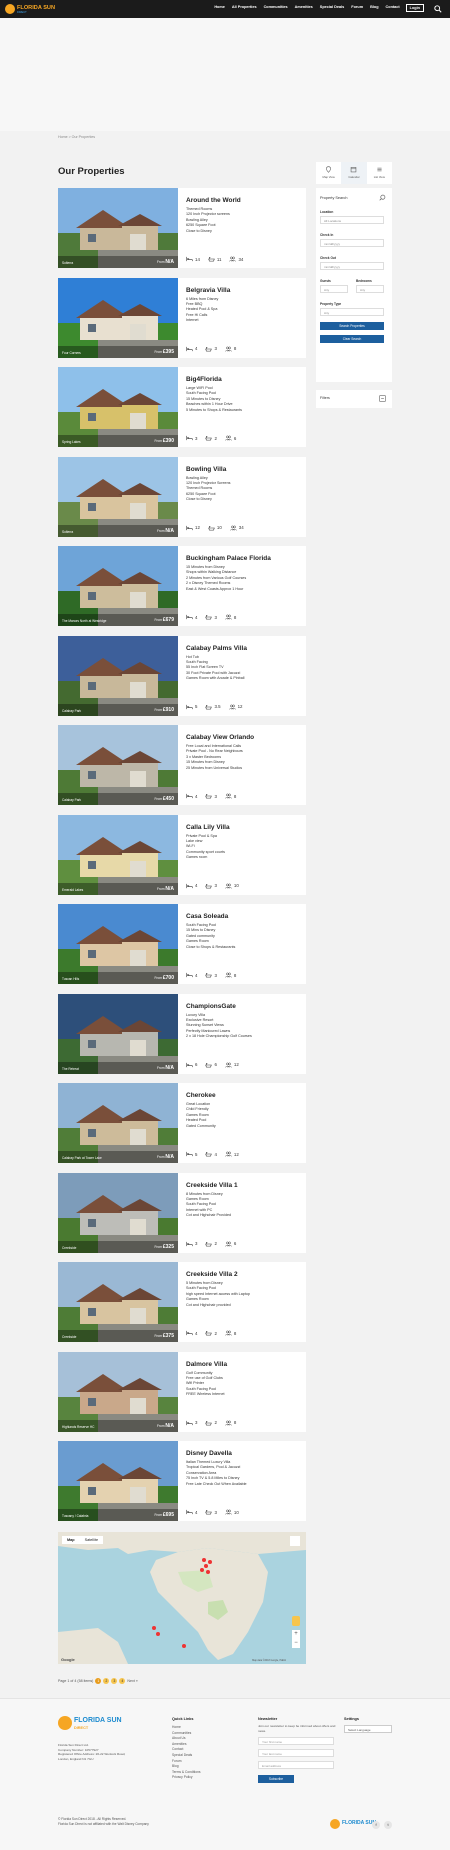 Image resolution: width=450 pixels, height=1850 pixels. What do you see at coordinates (357, 8) in the screenshot?
I see `nav-forum: Forum` at bounding box center [357, 8].